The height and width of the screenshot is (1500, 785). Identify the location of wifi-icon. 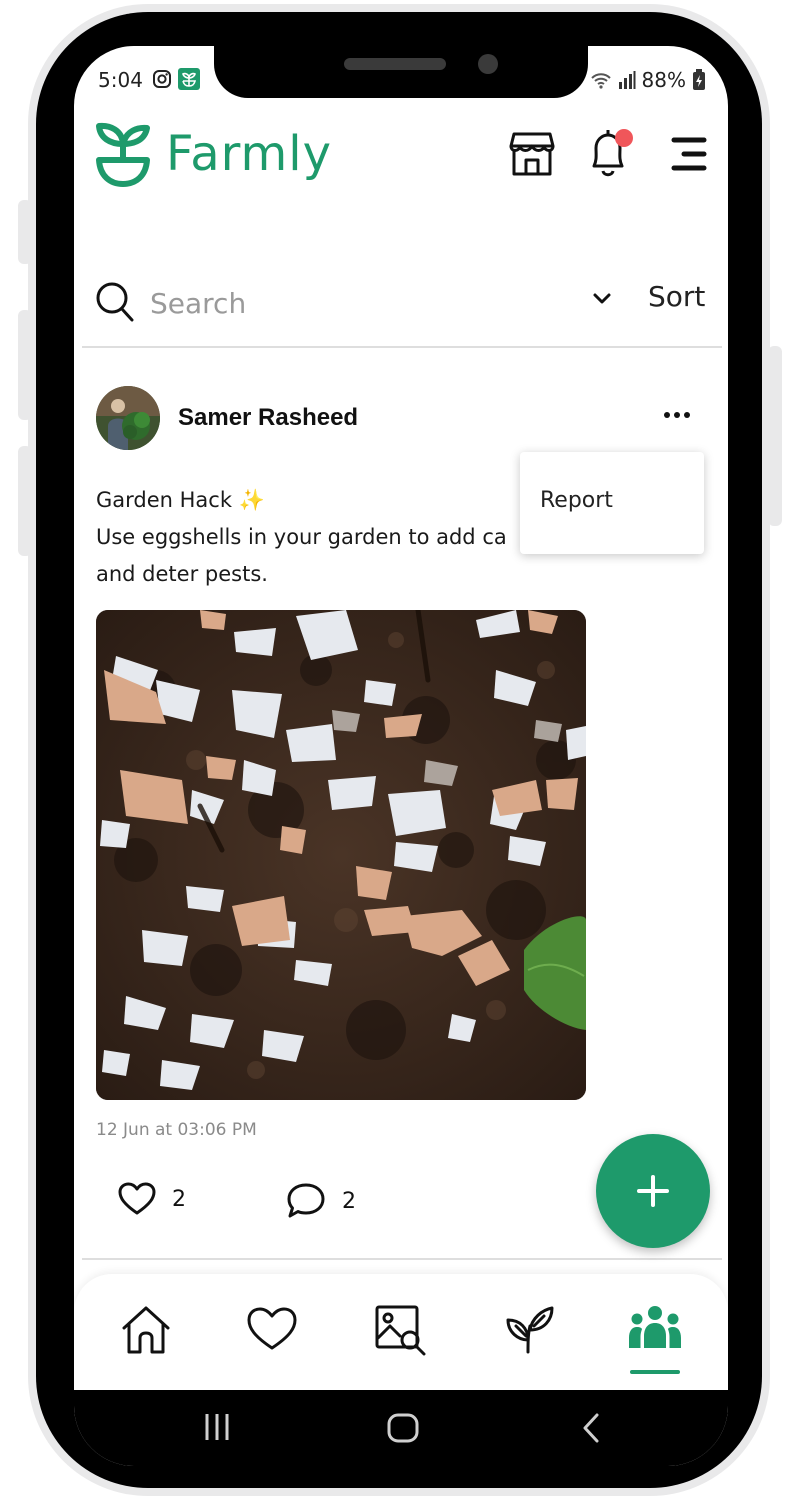
(600, 81).